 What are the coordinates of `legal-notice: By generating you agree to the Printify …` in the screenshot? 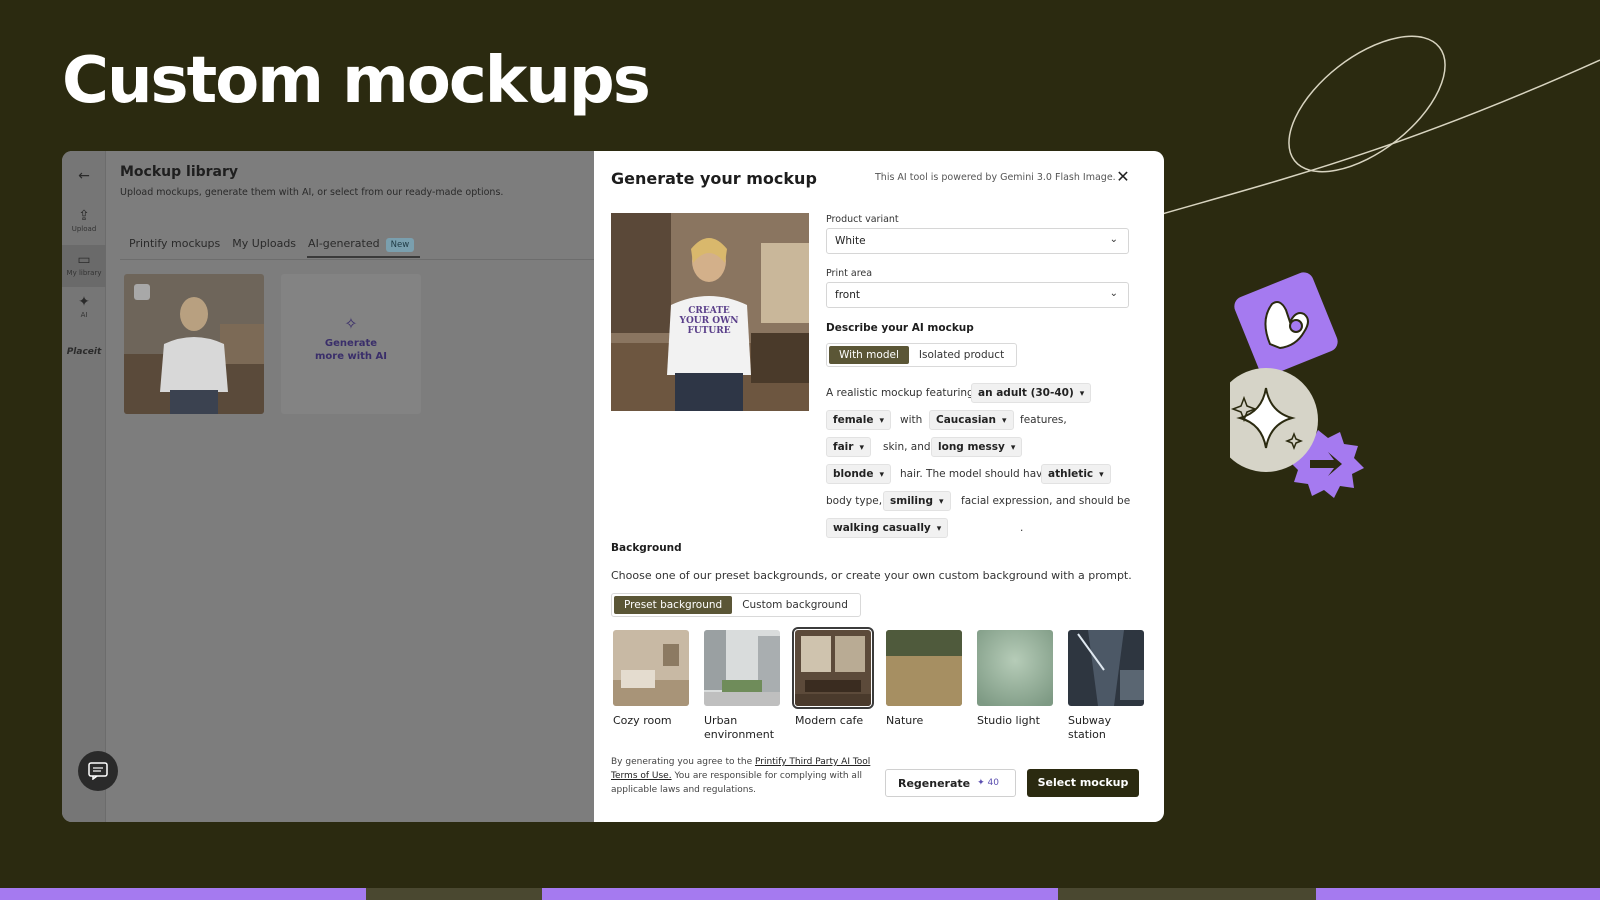 It's located at (741, 776).